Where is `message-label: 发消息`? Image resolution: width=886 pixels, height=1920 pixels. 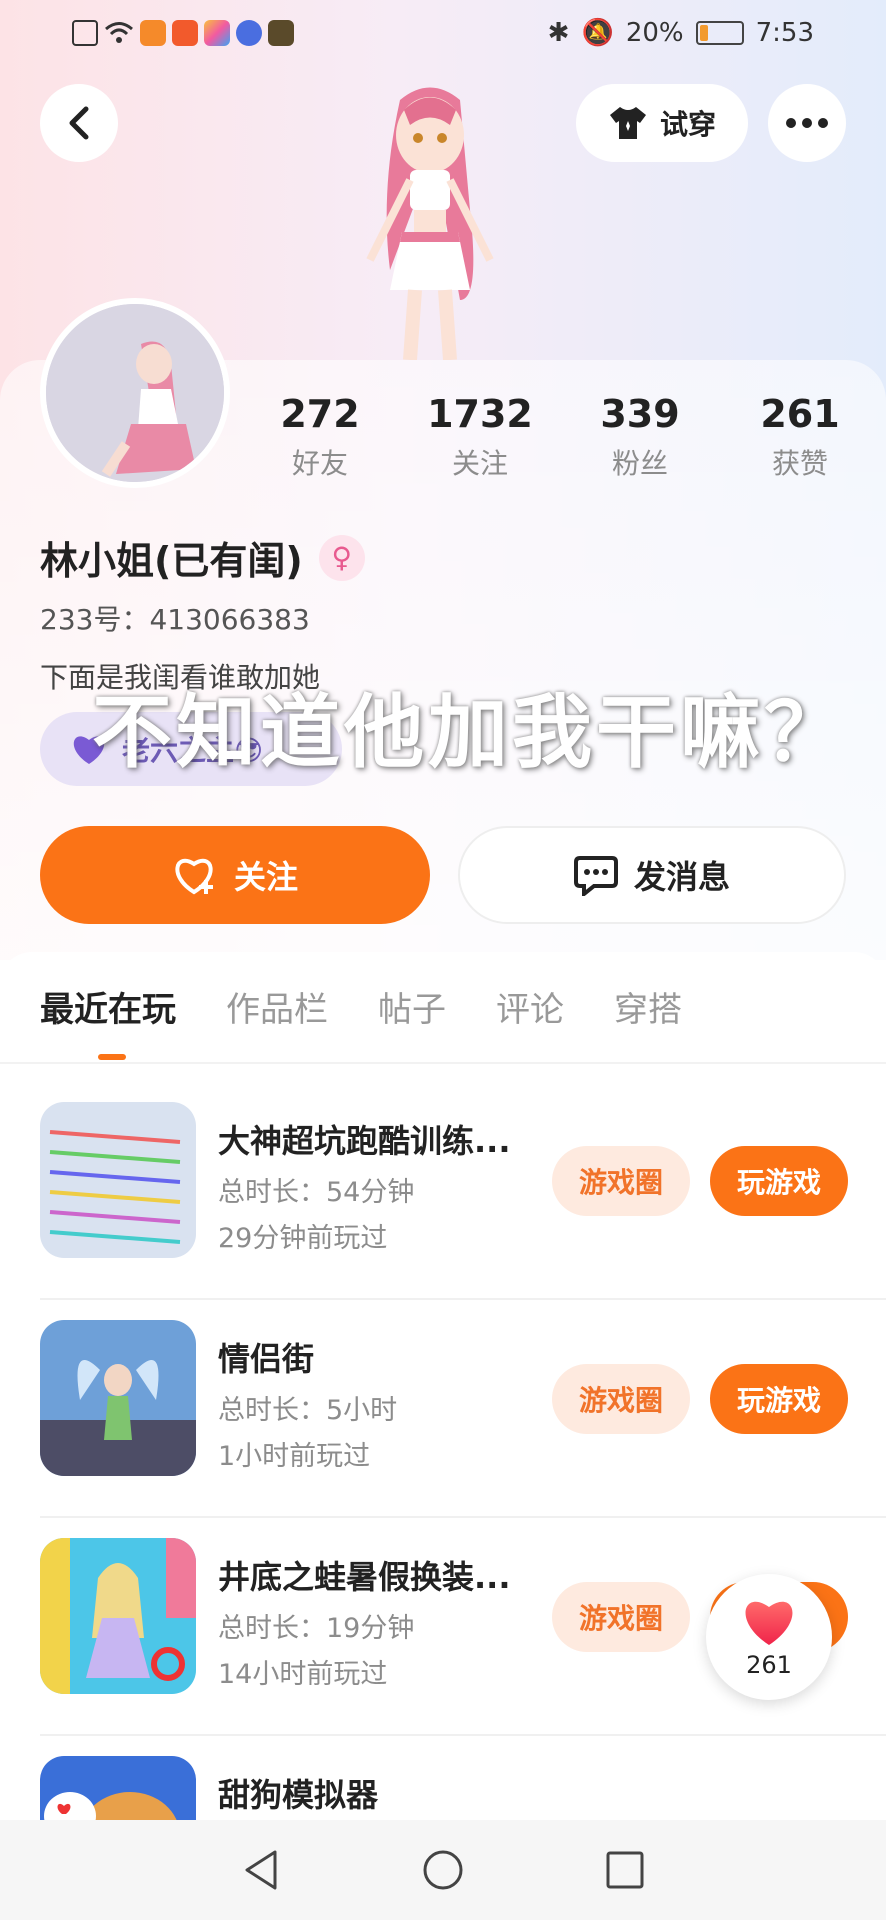
message-label: 发消息 is located at coordinates (681, 877).